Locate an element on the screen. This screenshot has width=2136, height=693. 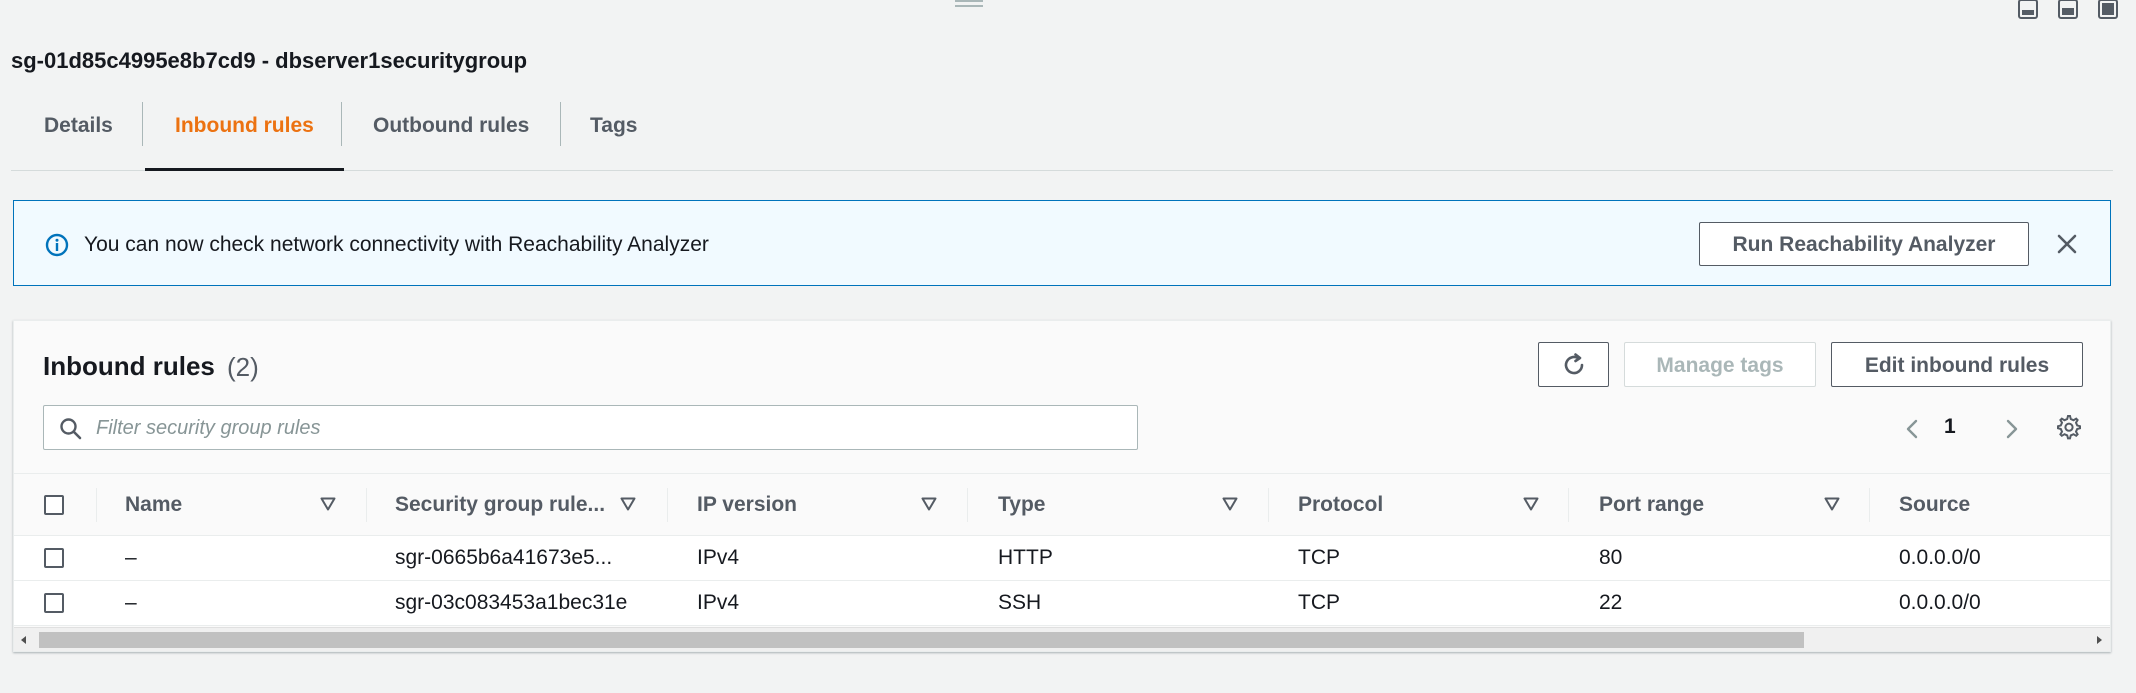
table-title: Inbound rules is located at coordinates (129, 366).